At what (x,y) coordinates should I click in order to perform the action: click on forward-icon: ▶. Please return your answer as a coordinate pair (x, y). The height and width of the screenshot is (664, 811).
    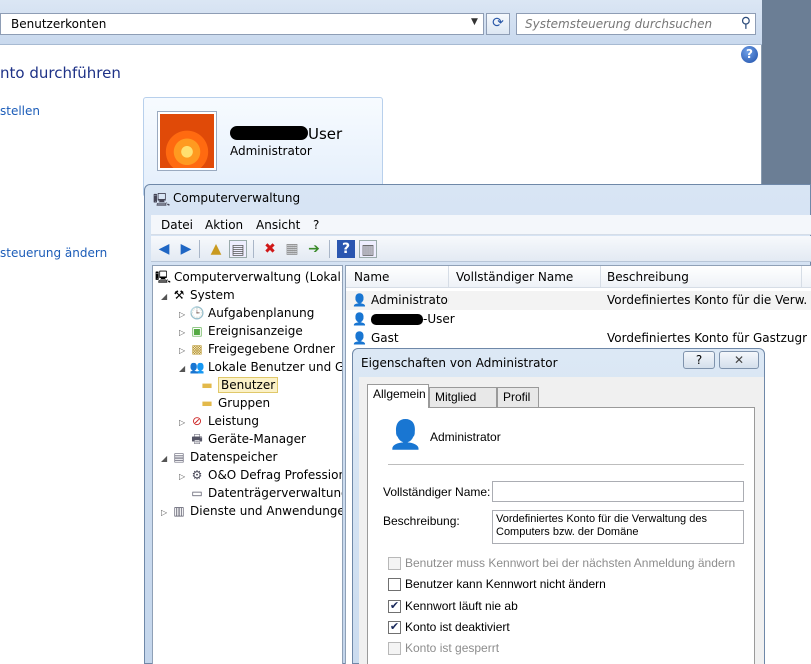
    Looking at the image, I should click on (186, 249).